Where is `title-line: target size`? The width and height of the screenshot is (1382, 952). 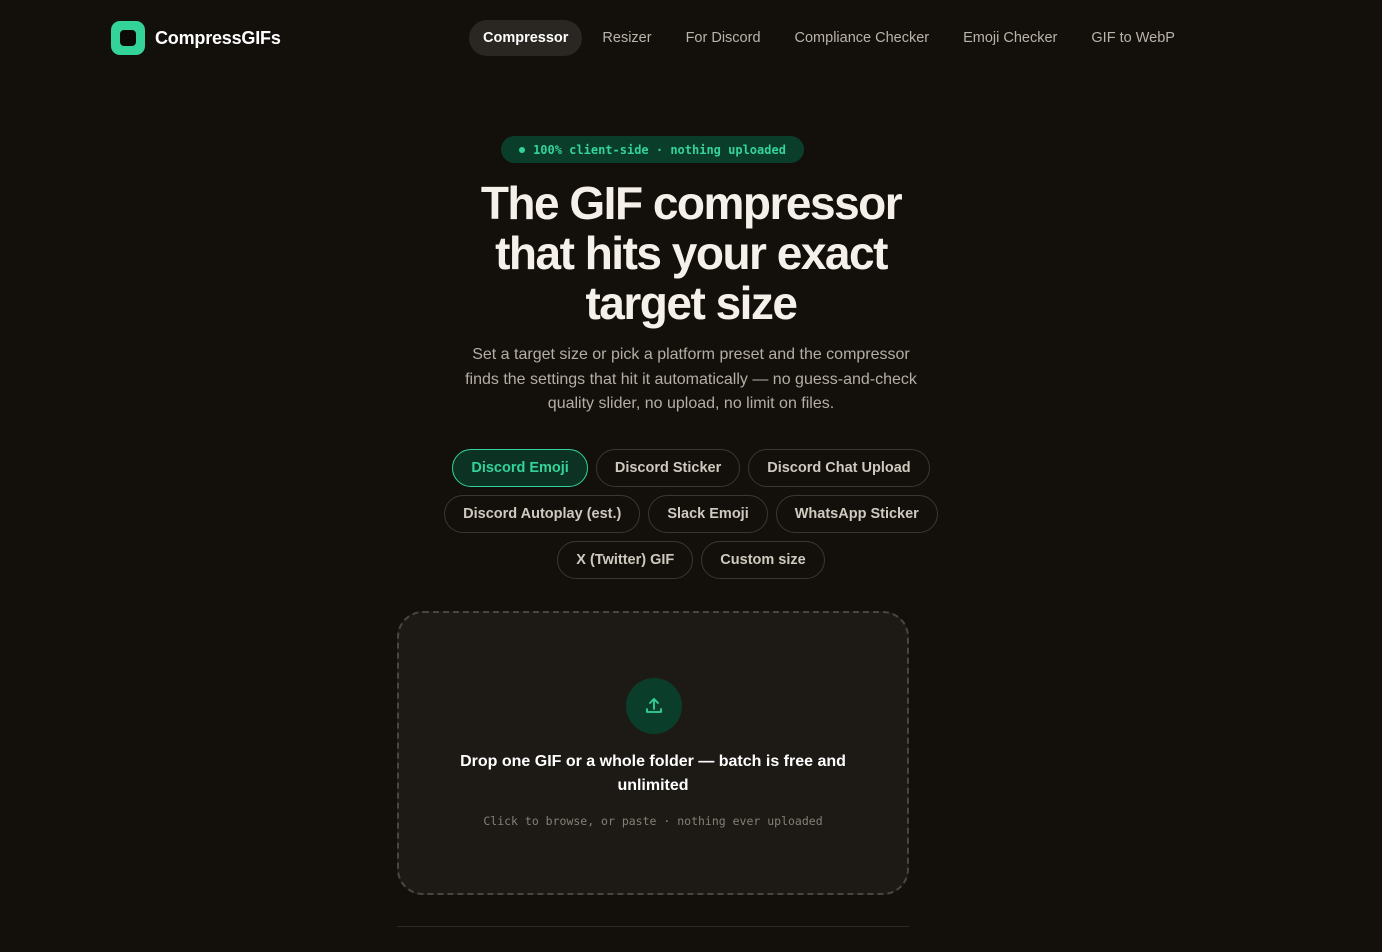 title-line: target size is located at coordinates (691, 303).